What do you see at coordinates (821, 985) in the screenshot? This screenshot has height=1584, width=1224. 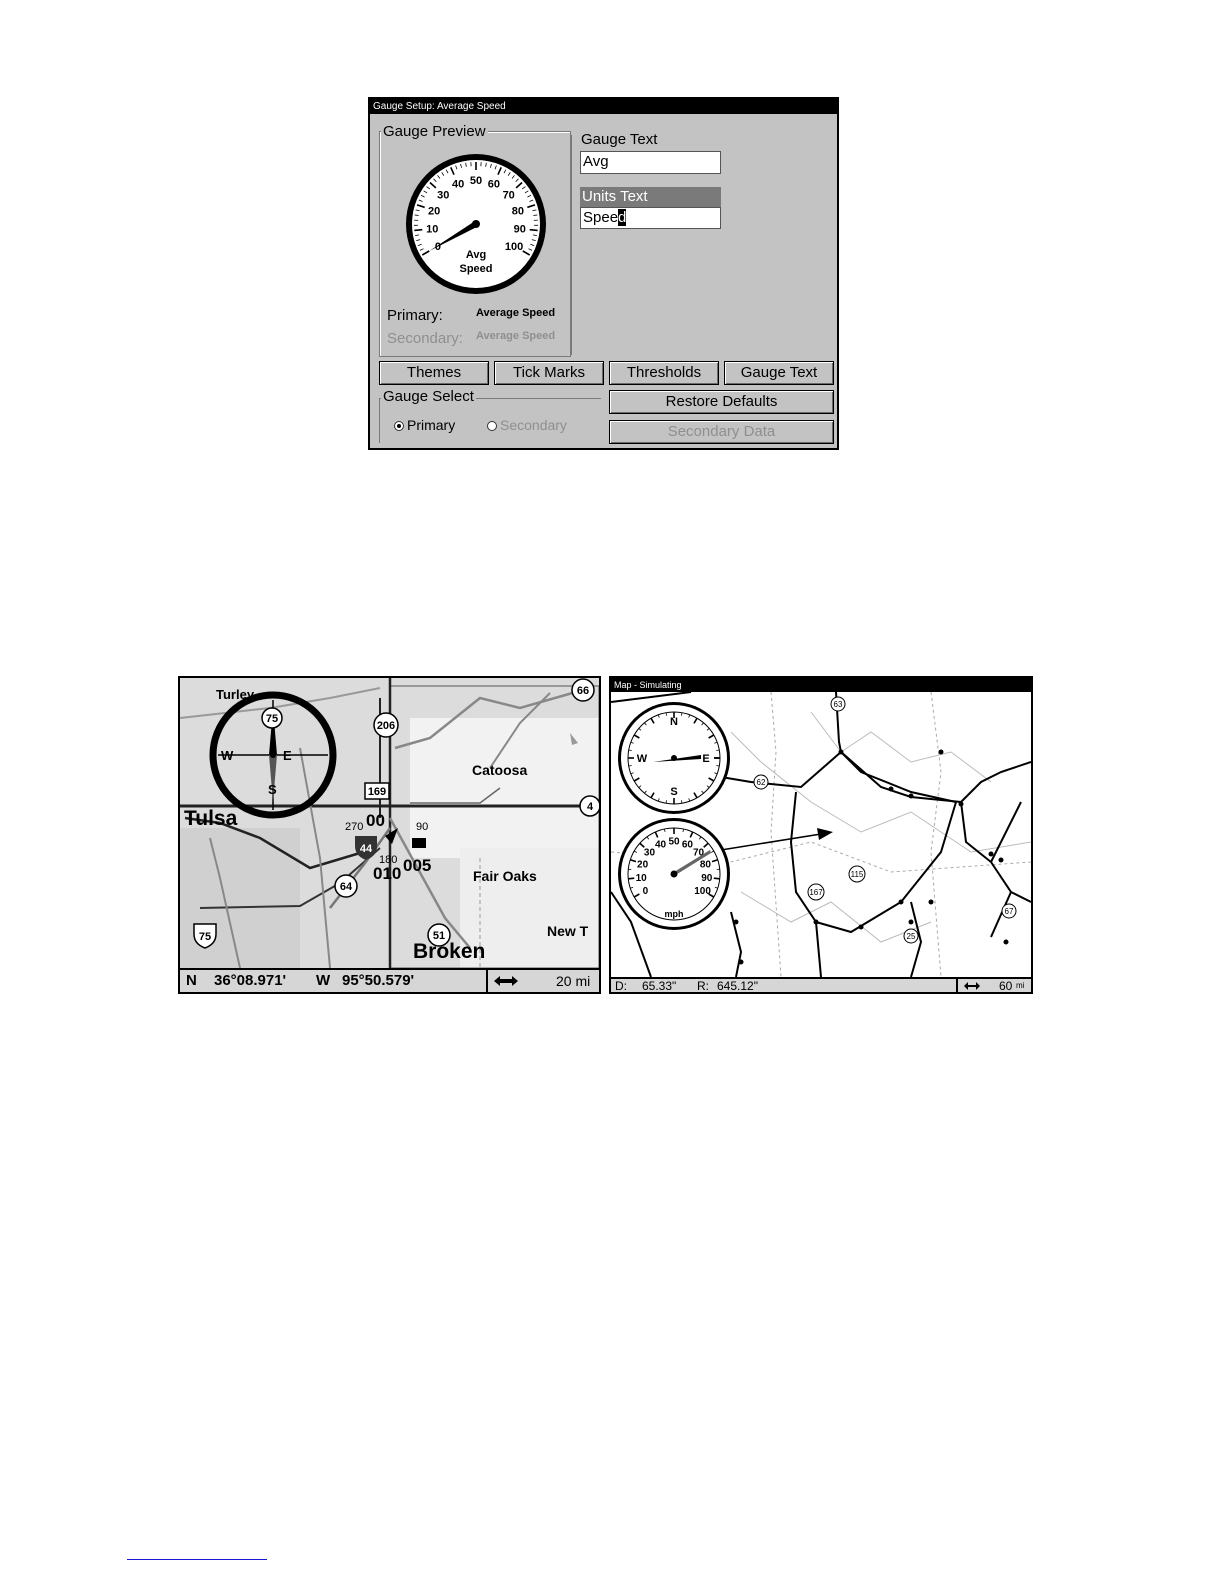 I see `status-bar-right: D: 65.33" R: 645.12" 60 mi` at bounding box center [821, 985].